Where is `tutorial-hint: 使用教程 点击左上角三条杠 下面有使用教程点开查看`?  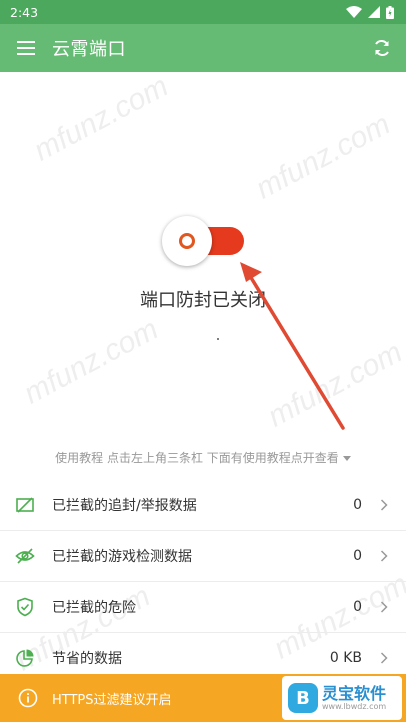 tutorial-hint: 使用教程 点击左上角三条杠 下面有使用教程点开查看 is located at coordinates (203, 457).